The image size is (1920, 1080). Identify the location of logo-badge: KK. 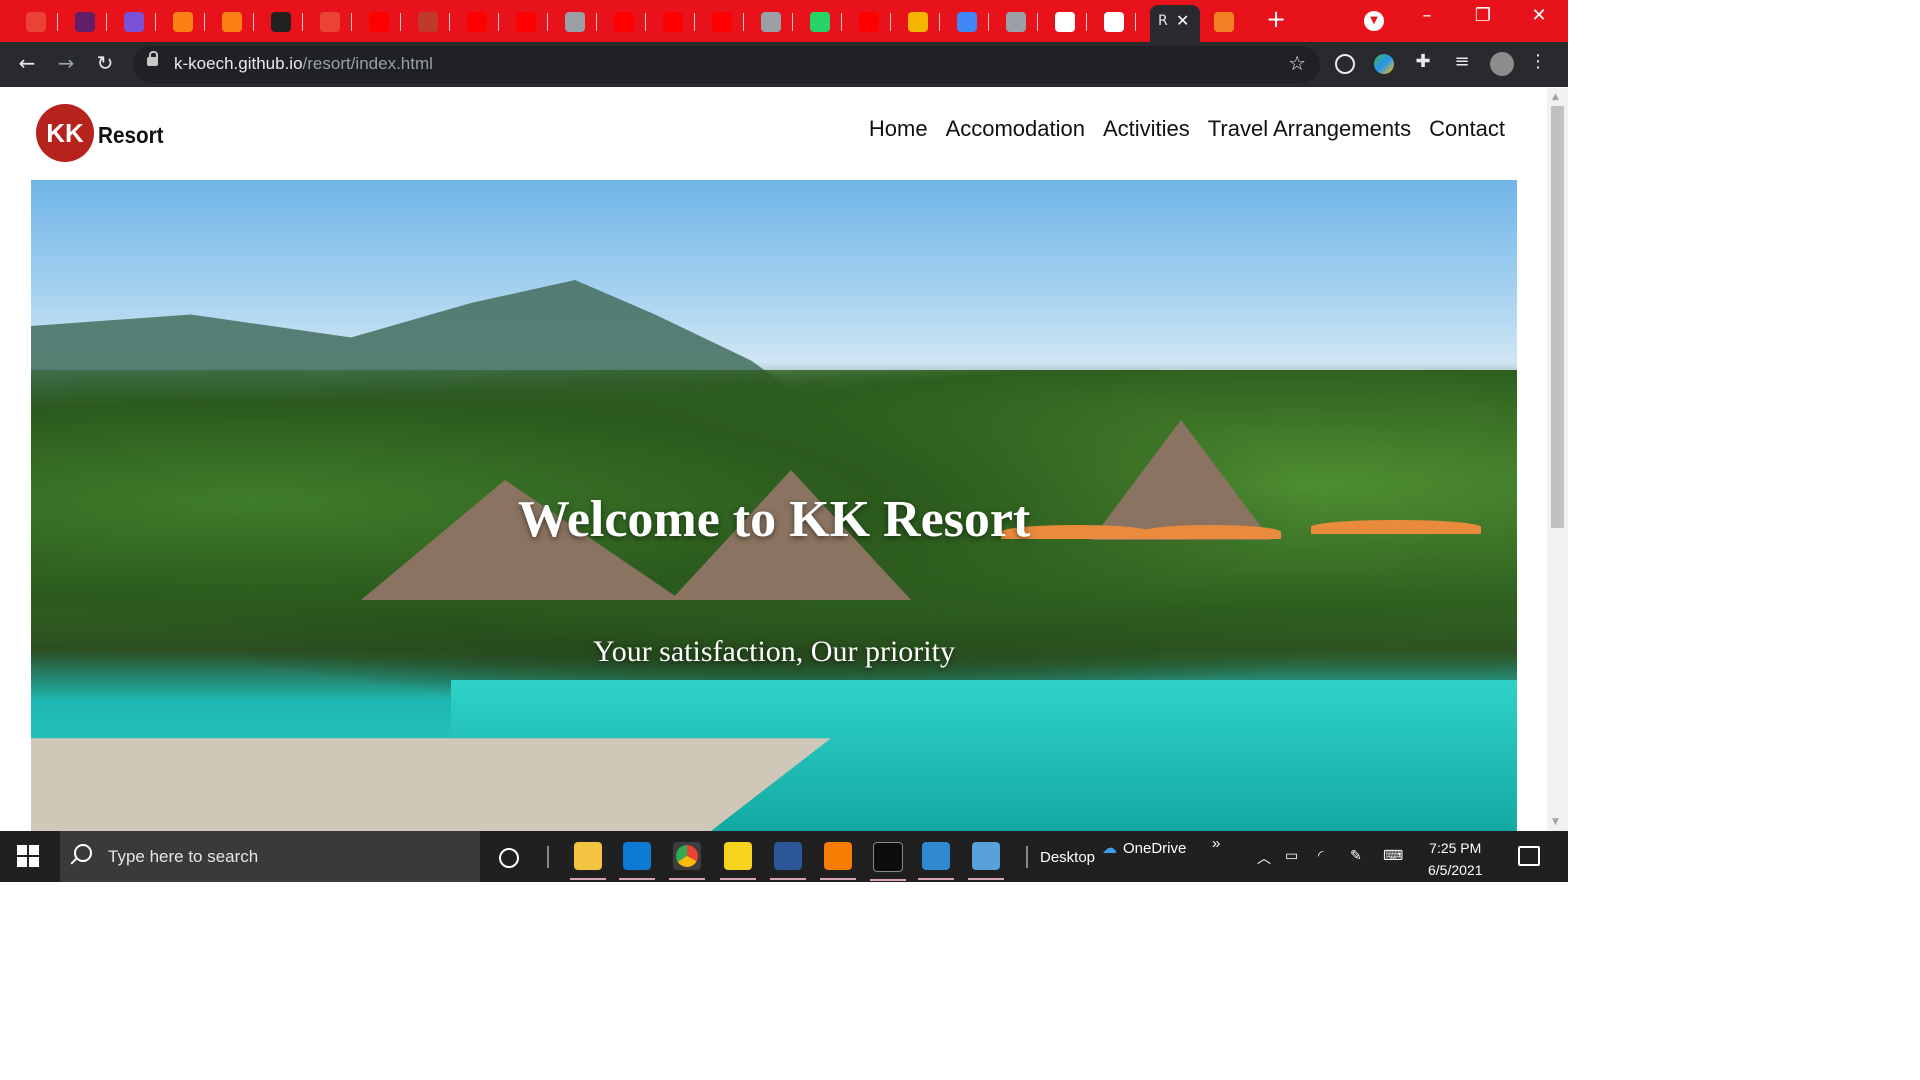
(65, 133).